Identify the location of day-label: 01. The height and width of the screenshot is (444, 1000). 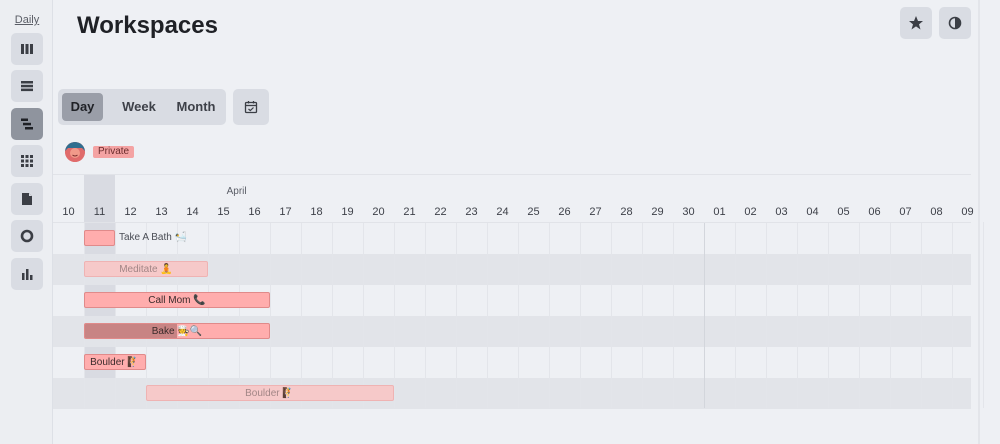
(719, 212).